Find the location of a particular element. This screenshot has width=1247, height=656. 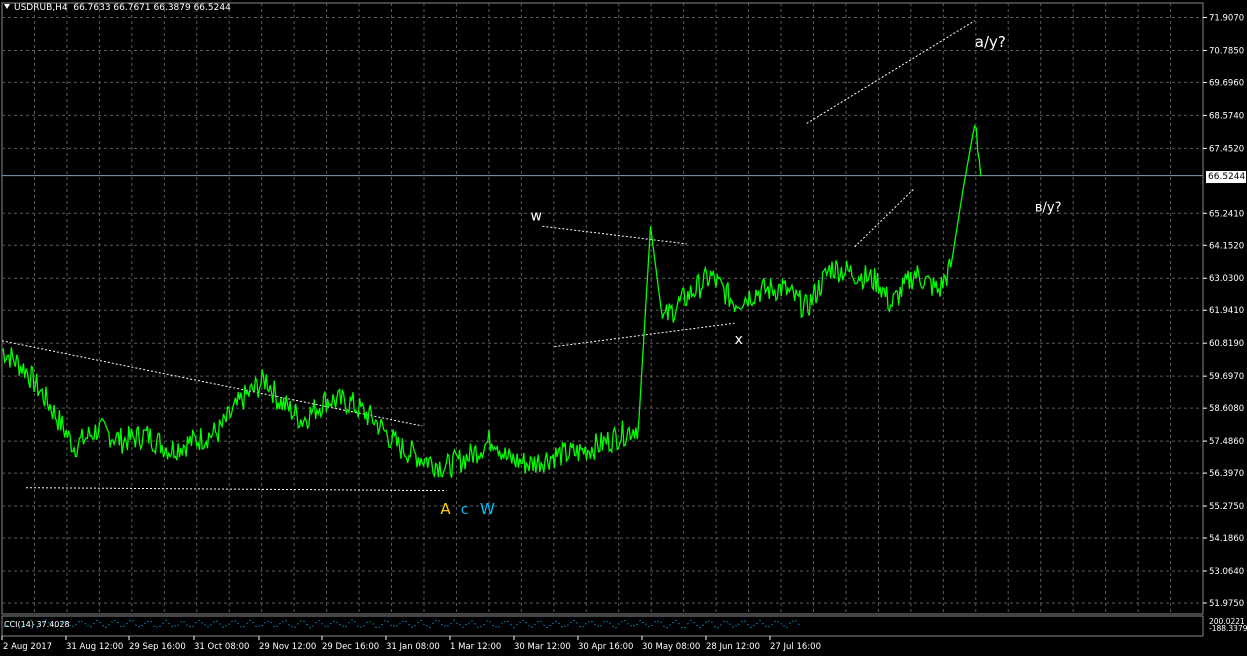

y-tick-label: 65.2410 is located at coordinates (1226, 214).